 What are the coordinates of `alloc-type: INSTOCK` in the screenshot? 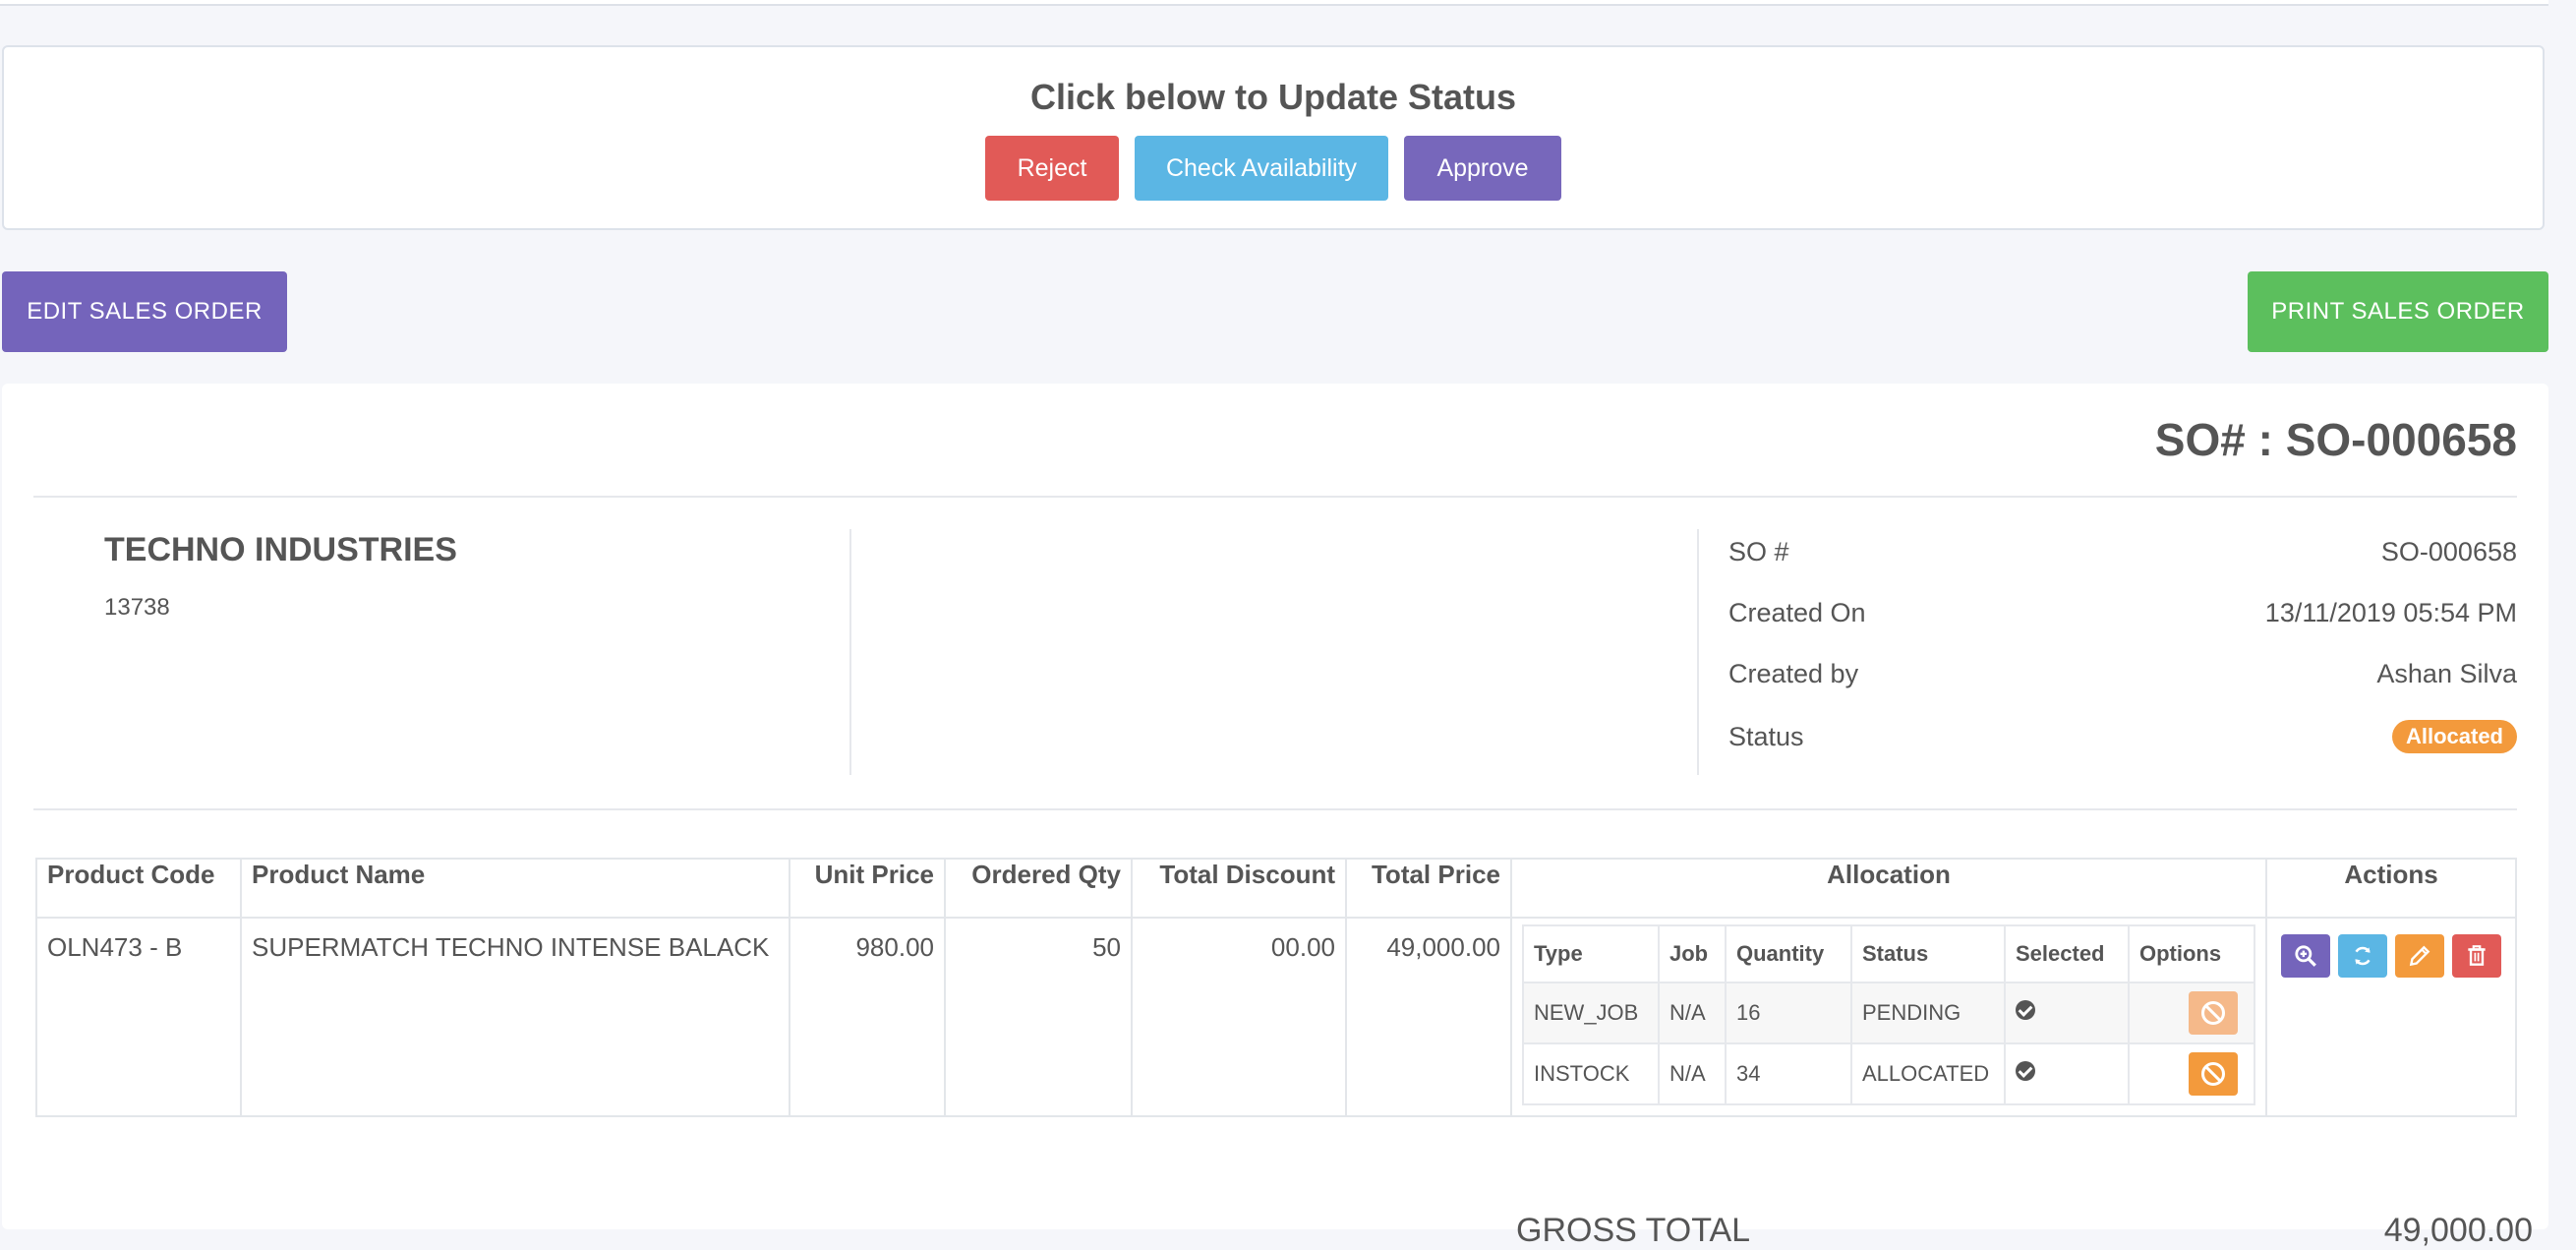 It's located at (1591, 1073).